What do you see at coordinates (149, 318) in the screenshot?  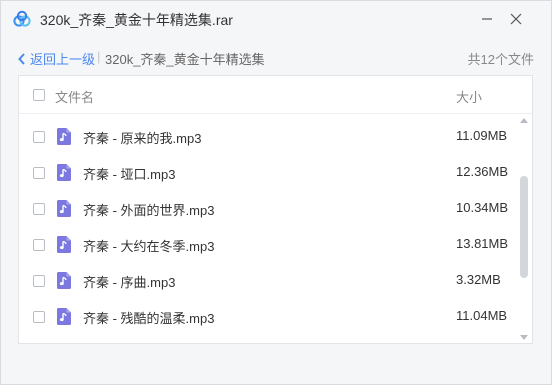 I see `file-name: 齐秦 - 残酷的温柔.mp3` at bounding box center [149, 318].